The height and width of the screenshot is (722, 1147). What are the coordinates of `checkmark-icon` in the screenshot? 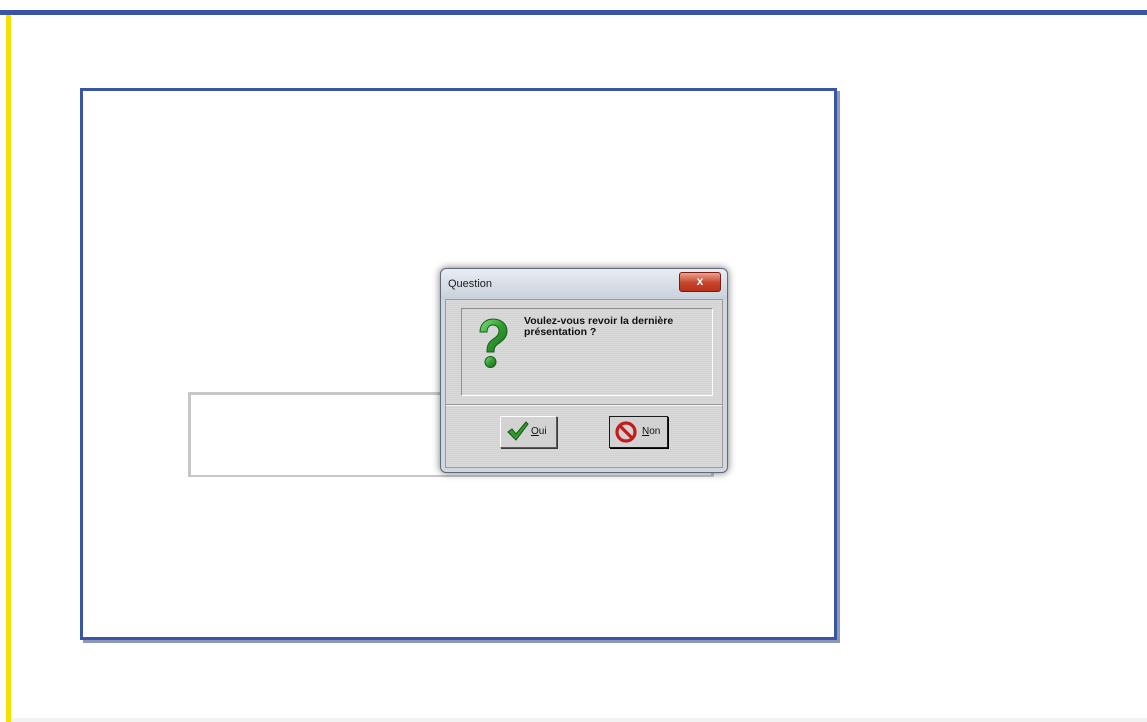 It's located at (518, 431).